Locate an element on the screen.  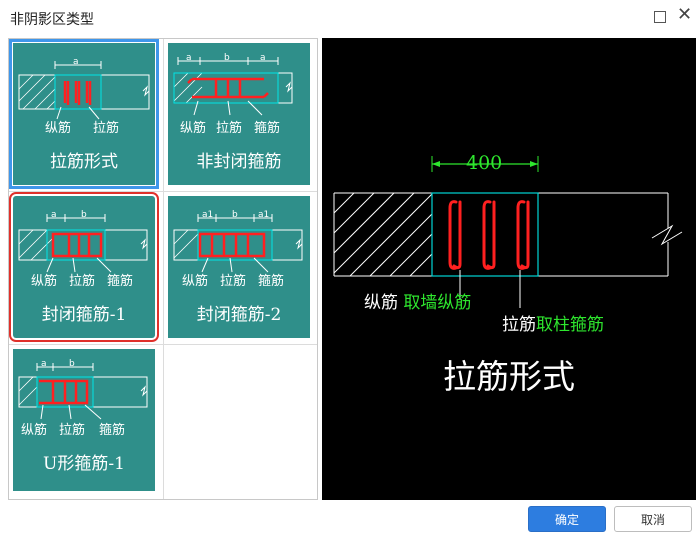
option-closed-stirrup-2: a1 b a1 纵筋 拉筋 箍筋 封闭箍筋-2 is located at coordinates (239, 268).